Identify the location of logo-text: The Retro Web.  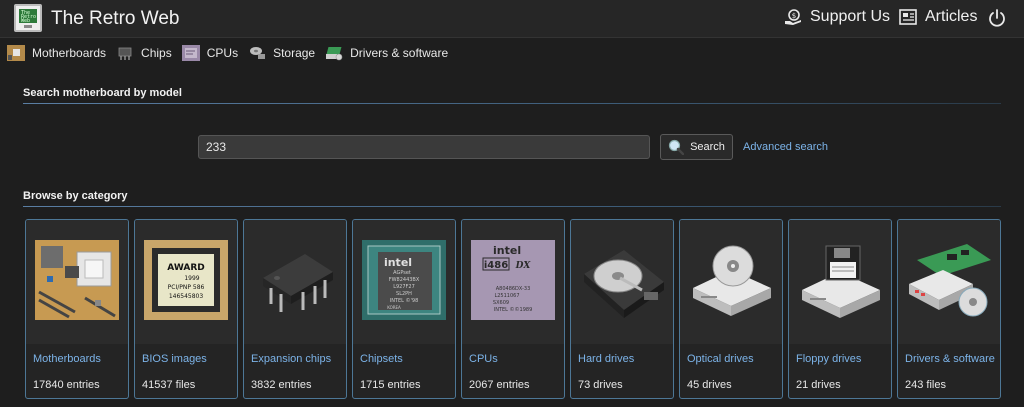
(29, 17).